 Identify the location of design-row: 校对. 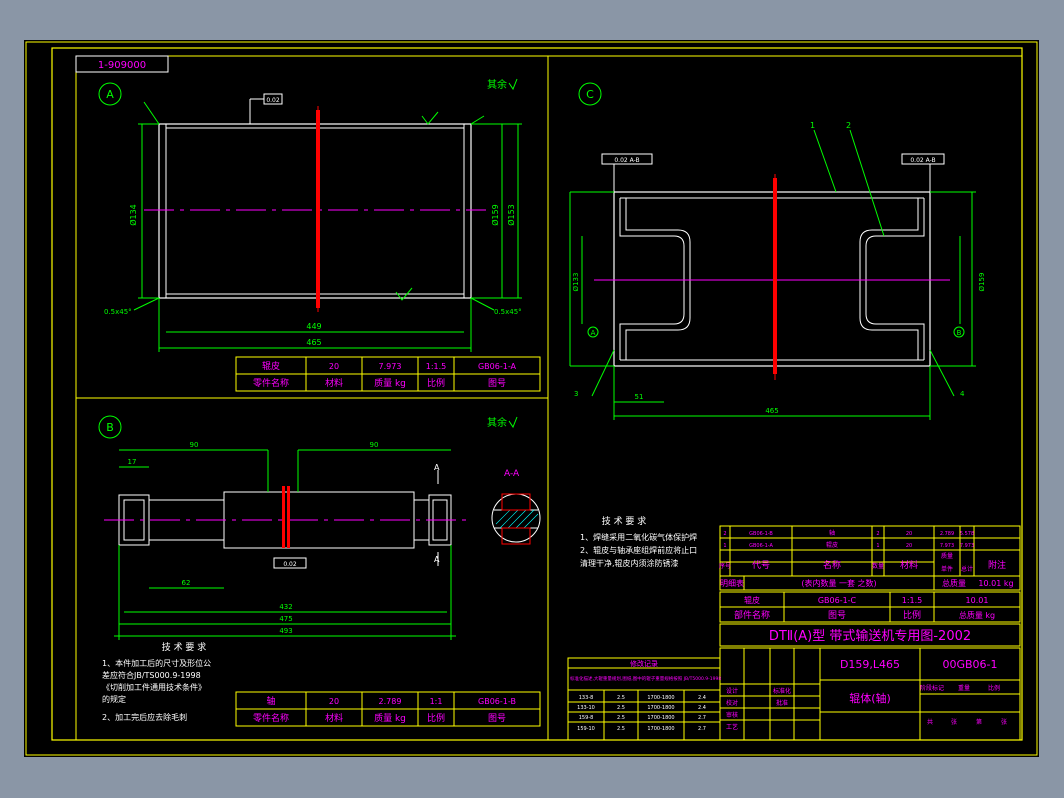
(732, 703).